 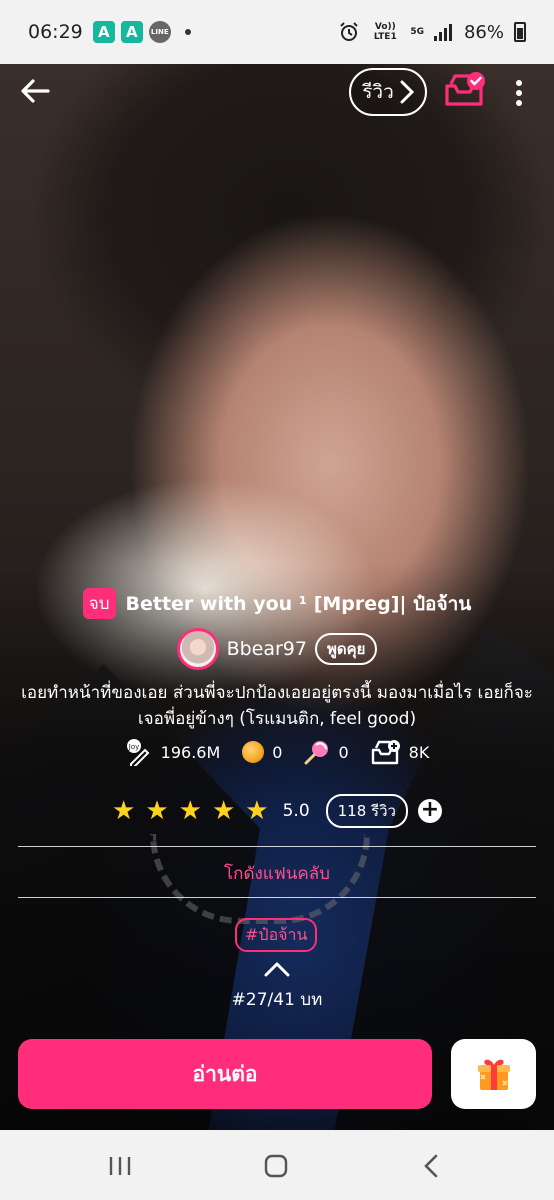 I want to click on chapter-progress: #27/41 บท, so click(x=277, y=1000).